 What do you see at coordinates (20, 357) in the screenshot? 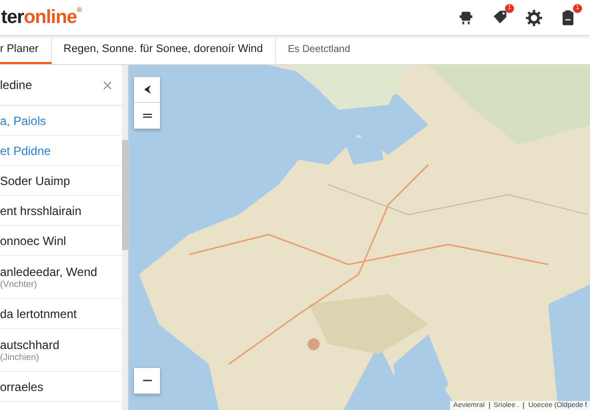
I see `result-subtitle: (Jinchien)` at bounding box center [20, 357].